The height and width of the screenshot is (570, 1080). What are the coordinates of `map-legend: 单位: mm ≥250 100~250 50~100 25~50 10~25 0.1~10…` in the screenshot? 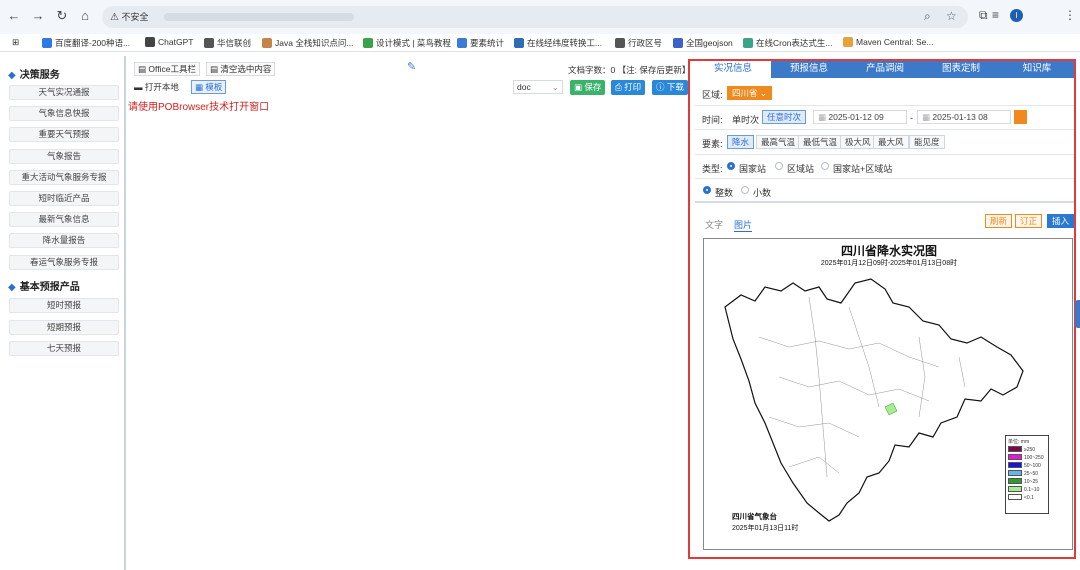 It's located at (1027, 474).